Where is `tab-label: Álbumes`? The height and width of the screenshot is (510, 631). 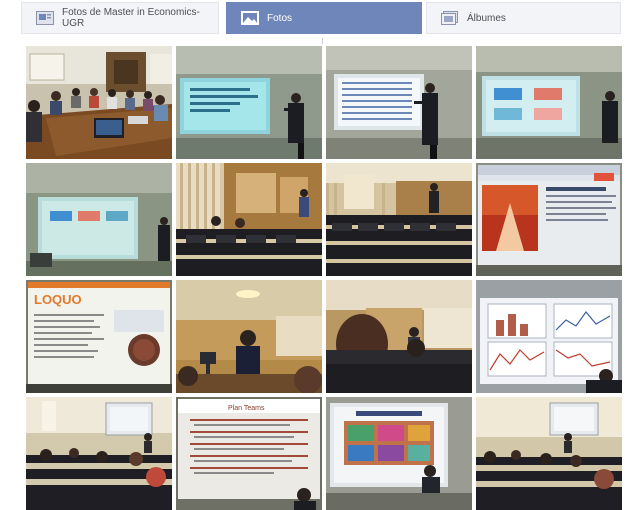
tab-label: Álbumes is located at coordinates (486, 18).